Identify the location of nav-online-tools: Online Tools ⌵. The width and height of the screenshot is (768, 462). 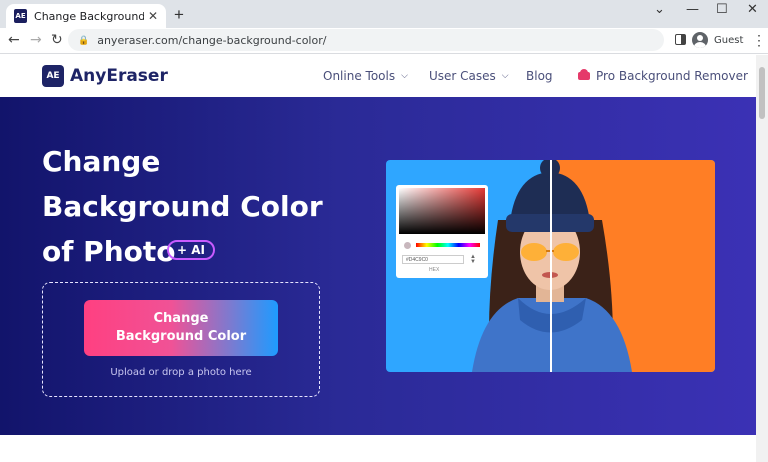
(365, 76).